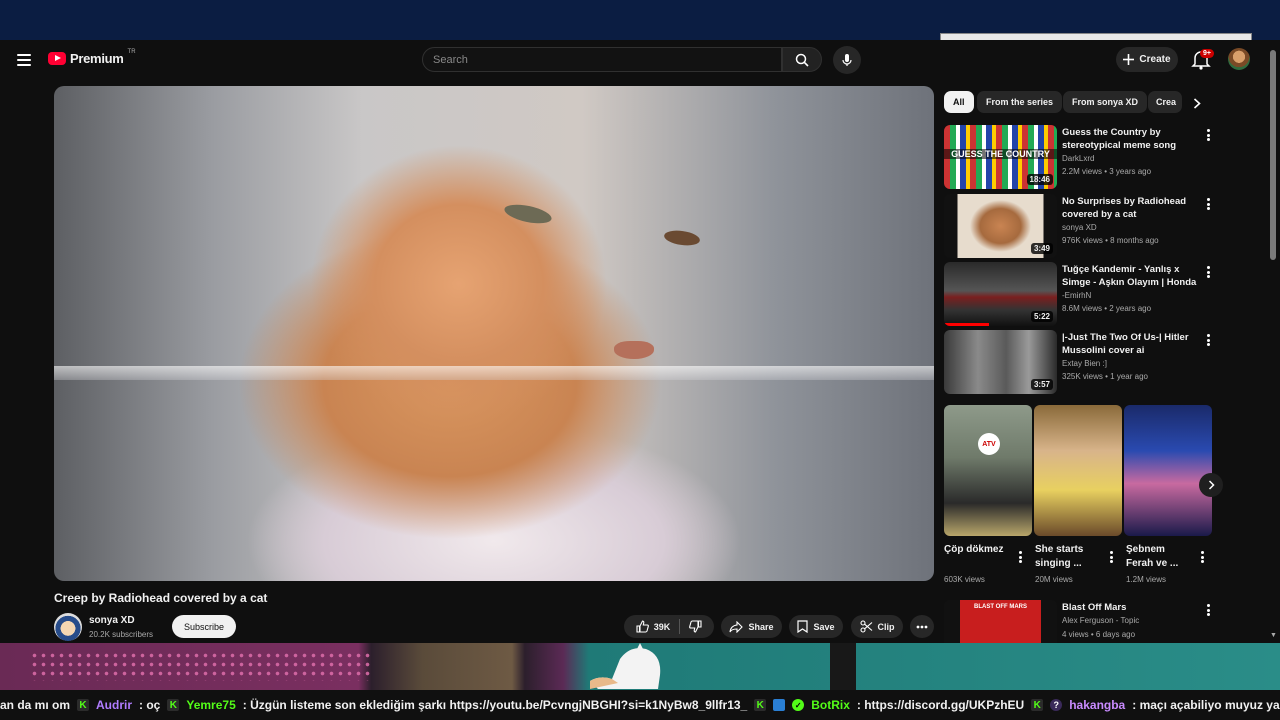 The width and height of the screenshot is (1280, 720). I want to click on recommendation-thumbnail: BLAST OFF MARS, so click(1000, 621).